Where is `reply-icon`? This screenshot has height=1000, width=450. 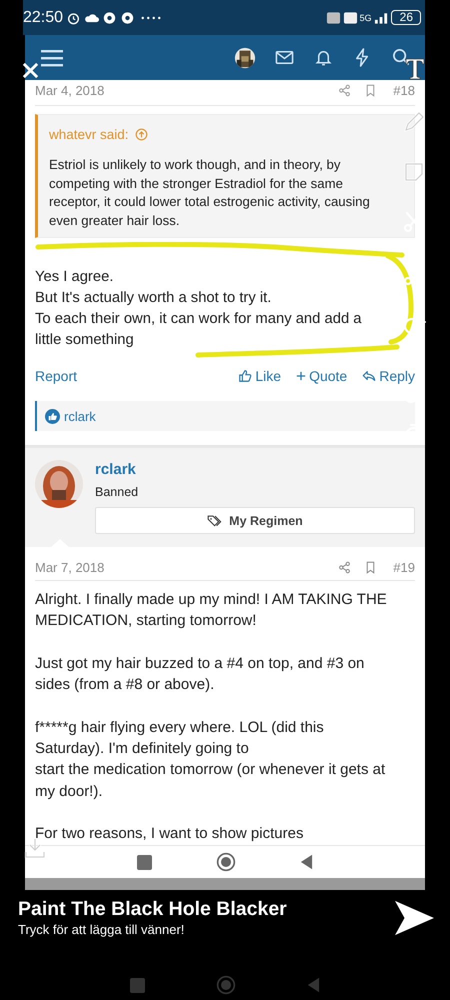
reply-icon is located at coordinates (369, 376).